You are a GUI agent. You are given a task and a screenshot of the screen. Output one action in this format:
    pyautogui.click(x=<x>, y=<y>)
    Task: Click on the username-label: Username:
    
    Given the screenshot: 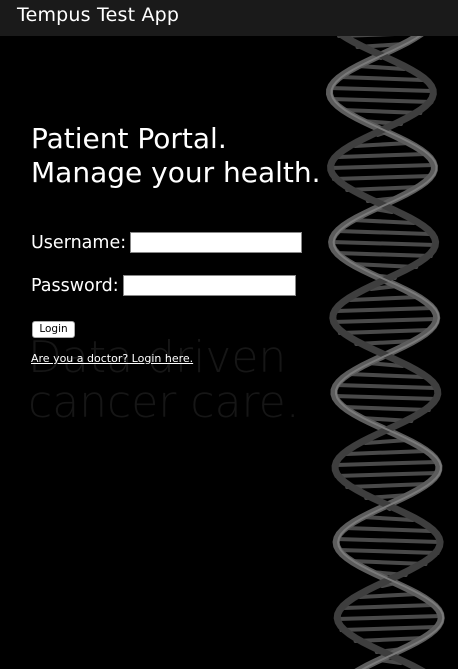 What is the action you would take?
    pyautogui.click(x=79, y=242)
    